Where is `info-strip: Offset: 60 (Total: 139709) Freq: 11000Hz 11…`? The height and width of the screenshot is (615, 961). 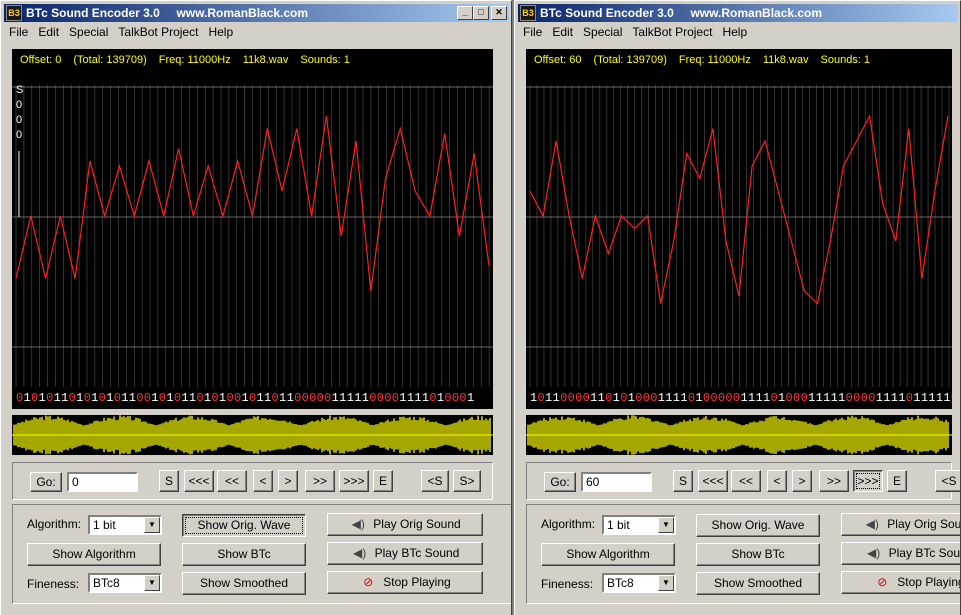
info-strip: Offset: 60 (Total: 139709) Freq: 11000Hz 11… is located at coordinates (739, 60).